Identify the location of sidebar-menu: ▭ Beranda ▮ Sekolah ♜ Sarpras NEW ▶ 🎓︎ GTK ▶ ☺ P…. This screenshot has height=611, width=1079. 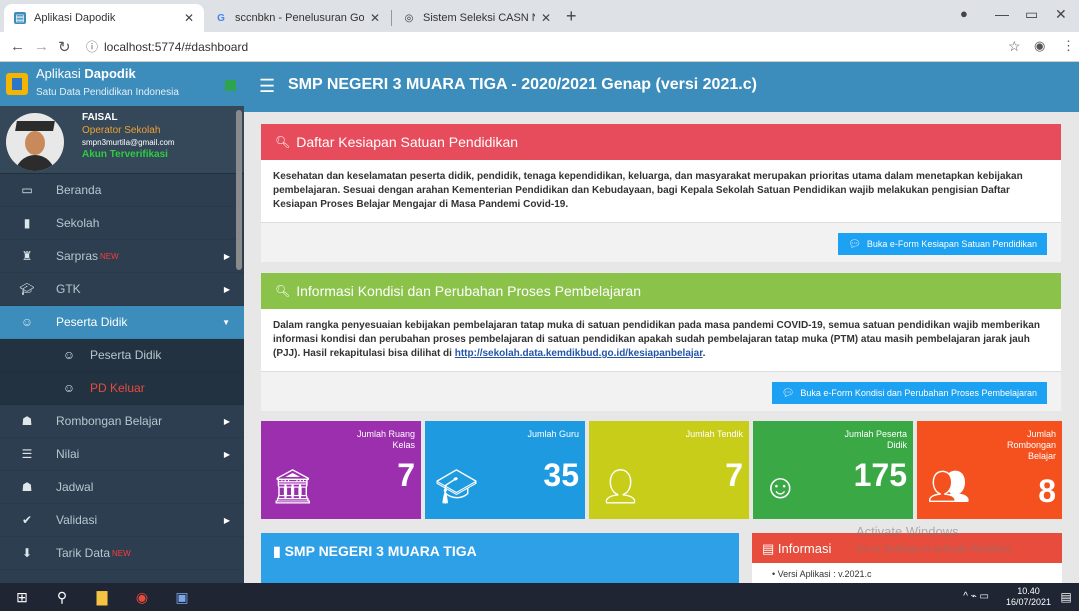
(122, 372).